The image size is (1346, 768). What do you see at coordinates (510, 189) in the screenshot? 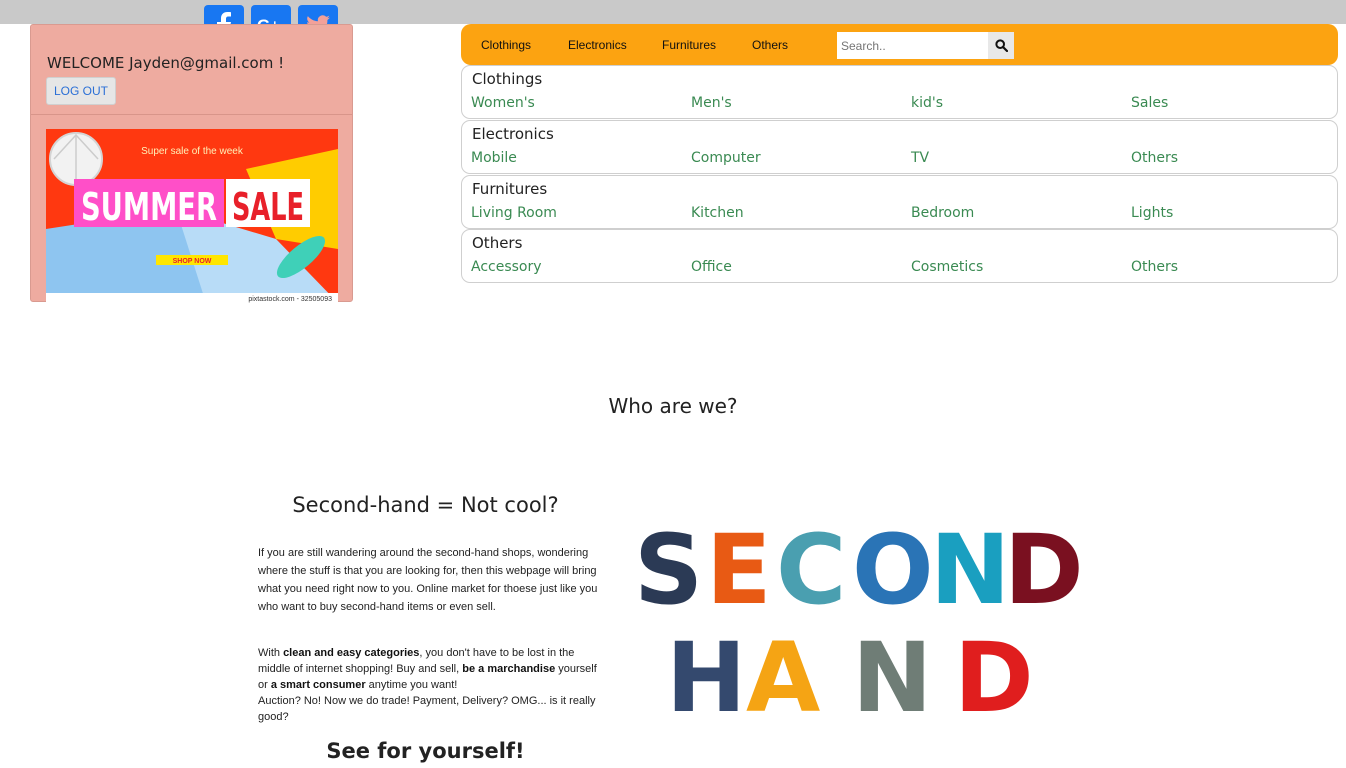
I see `category-title: Furnitures` at bounding box center [510, 189].